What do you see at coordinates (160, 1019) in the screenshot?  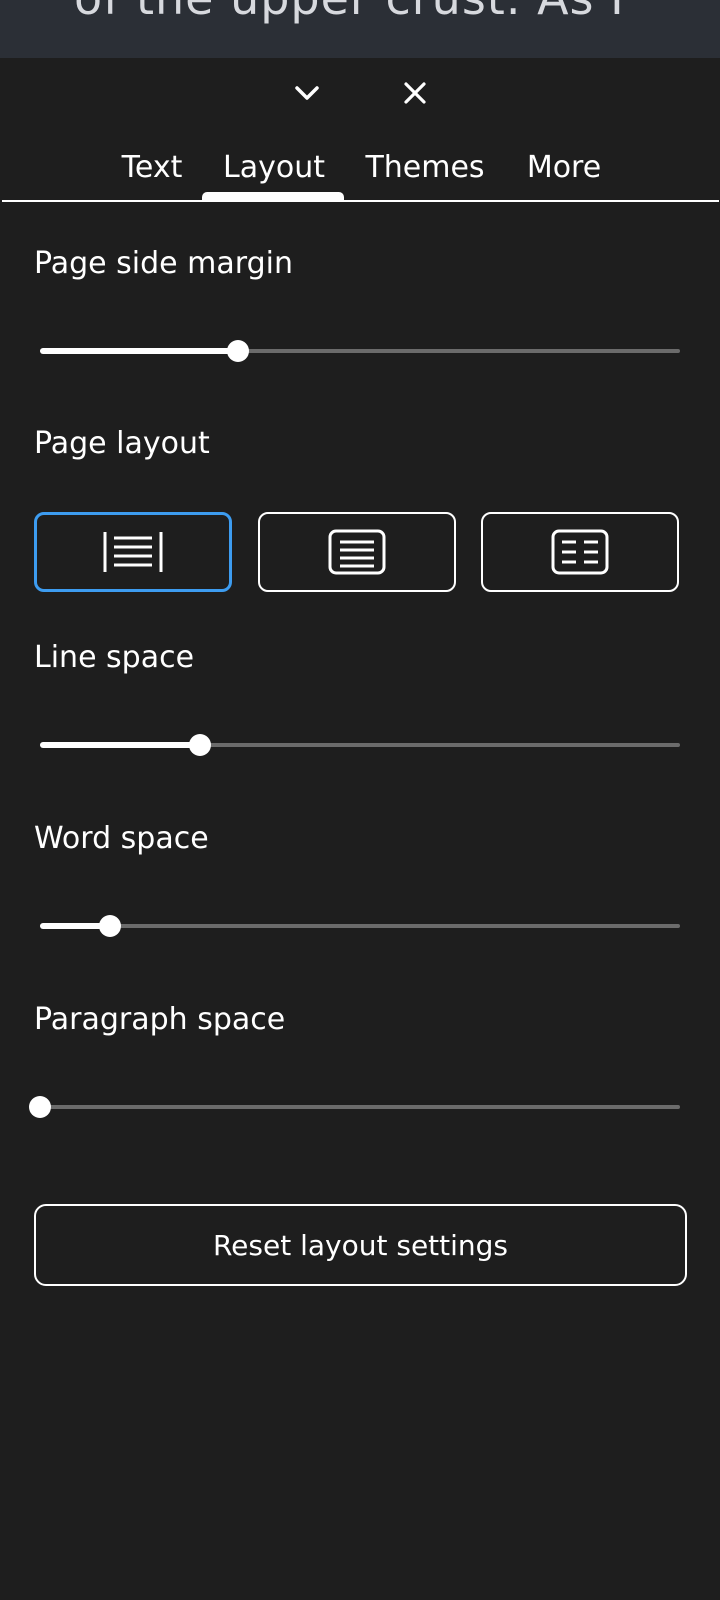 I see `paragraph-space-label: Paragraph space` at bounding box center [160, 1019].